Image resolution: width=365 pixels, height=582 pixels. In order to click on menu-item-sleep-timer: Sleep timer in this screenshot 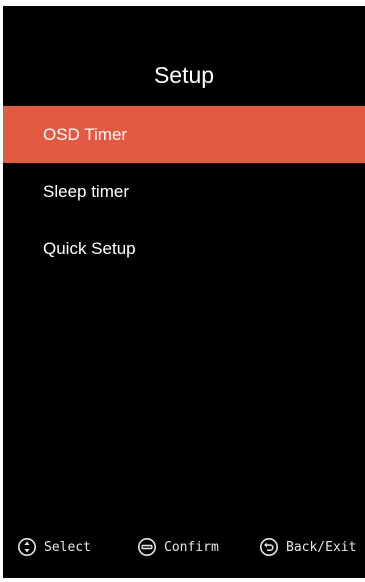, I will do `click(184, 191)`.